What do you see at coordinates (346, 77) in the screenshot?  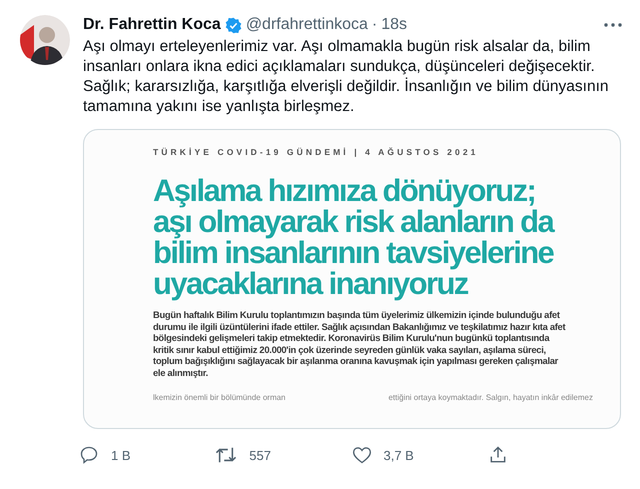 I see `tweet-text: Aşı olmayı erteleyenlerimiz var. Aşı olmamakla bugün risk alsalar da, bilim insanları onlara ikna edici açıklamaları sundukça, düşünceleri değişecektir. Sağlık; kararsızlığa, karşıtlığa elverişli değildir. İnsanlığın ve bilim dünyasının tamamına yakını ise yanlışta birleşmez.` at bounding box center [346, 77].